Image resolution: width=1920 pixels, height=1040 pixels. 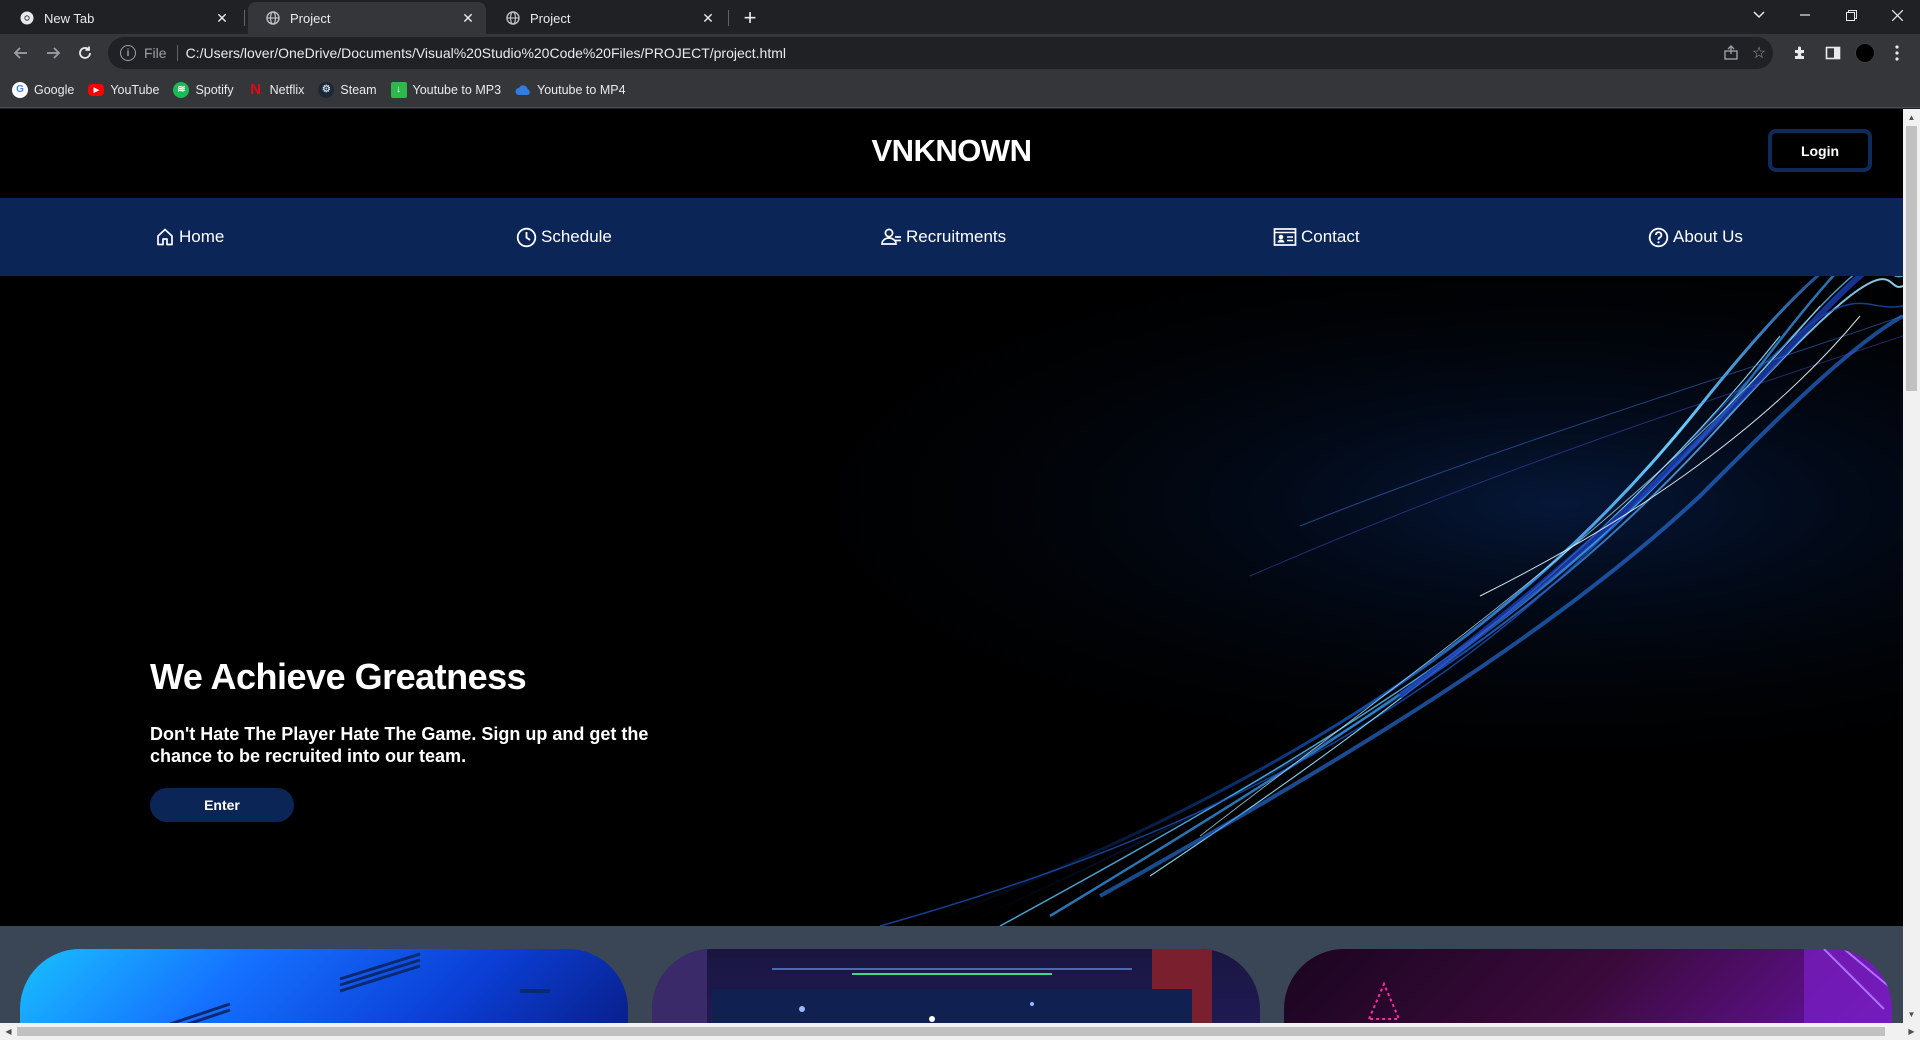 I want to click on home-icon, so click(x=165, y=237).